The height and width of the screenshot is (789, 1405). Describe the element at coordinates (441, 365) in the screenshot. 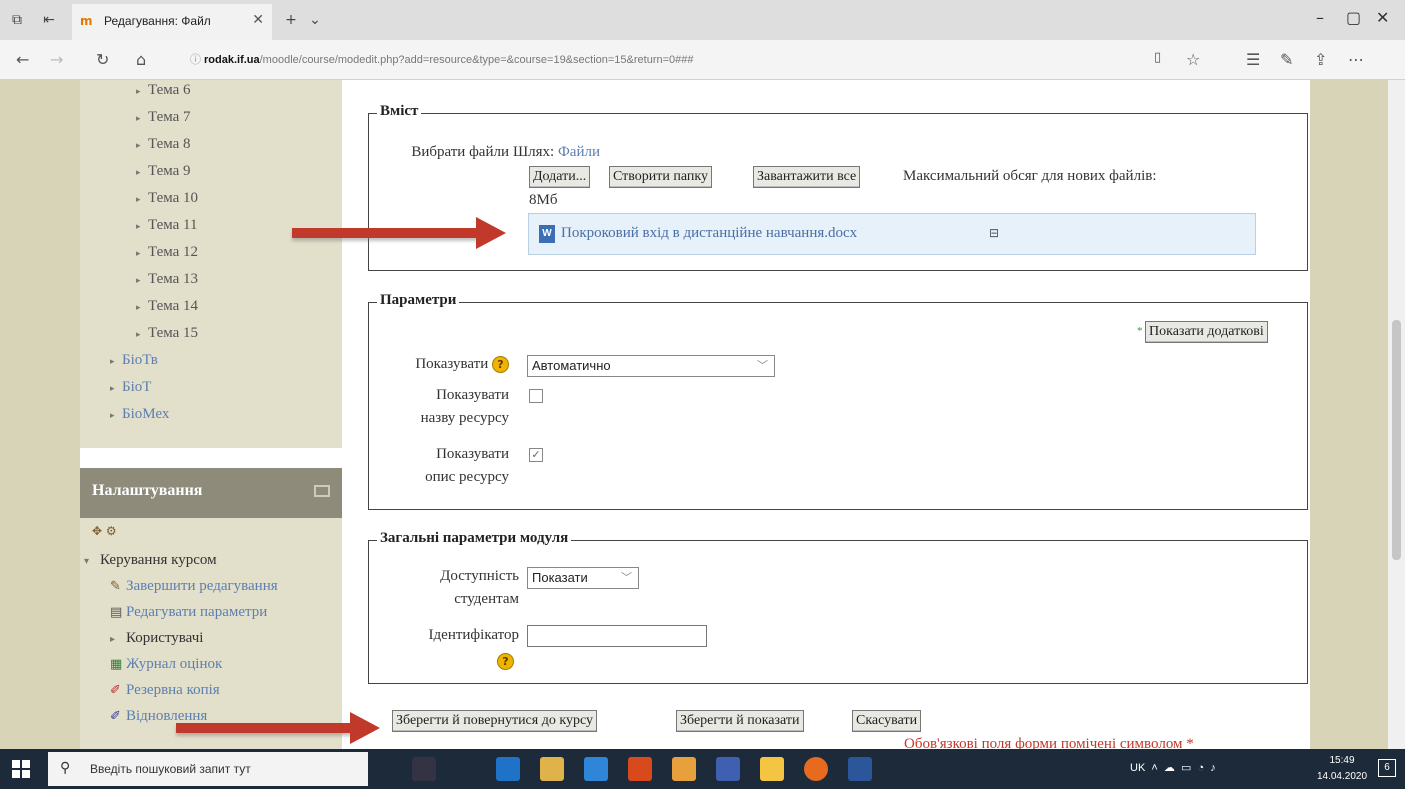

I see `display-label: Показувати ?` at that location.